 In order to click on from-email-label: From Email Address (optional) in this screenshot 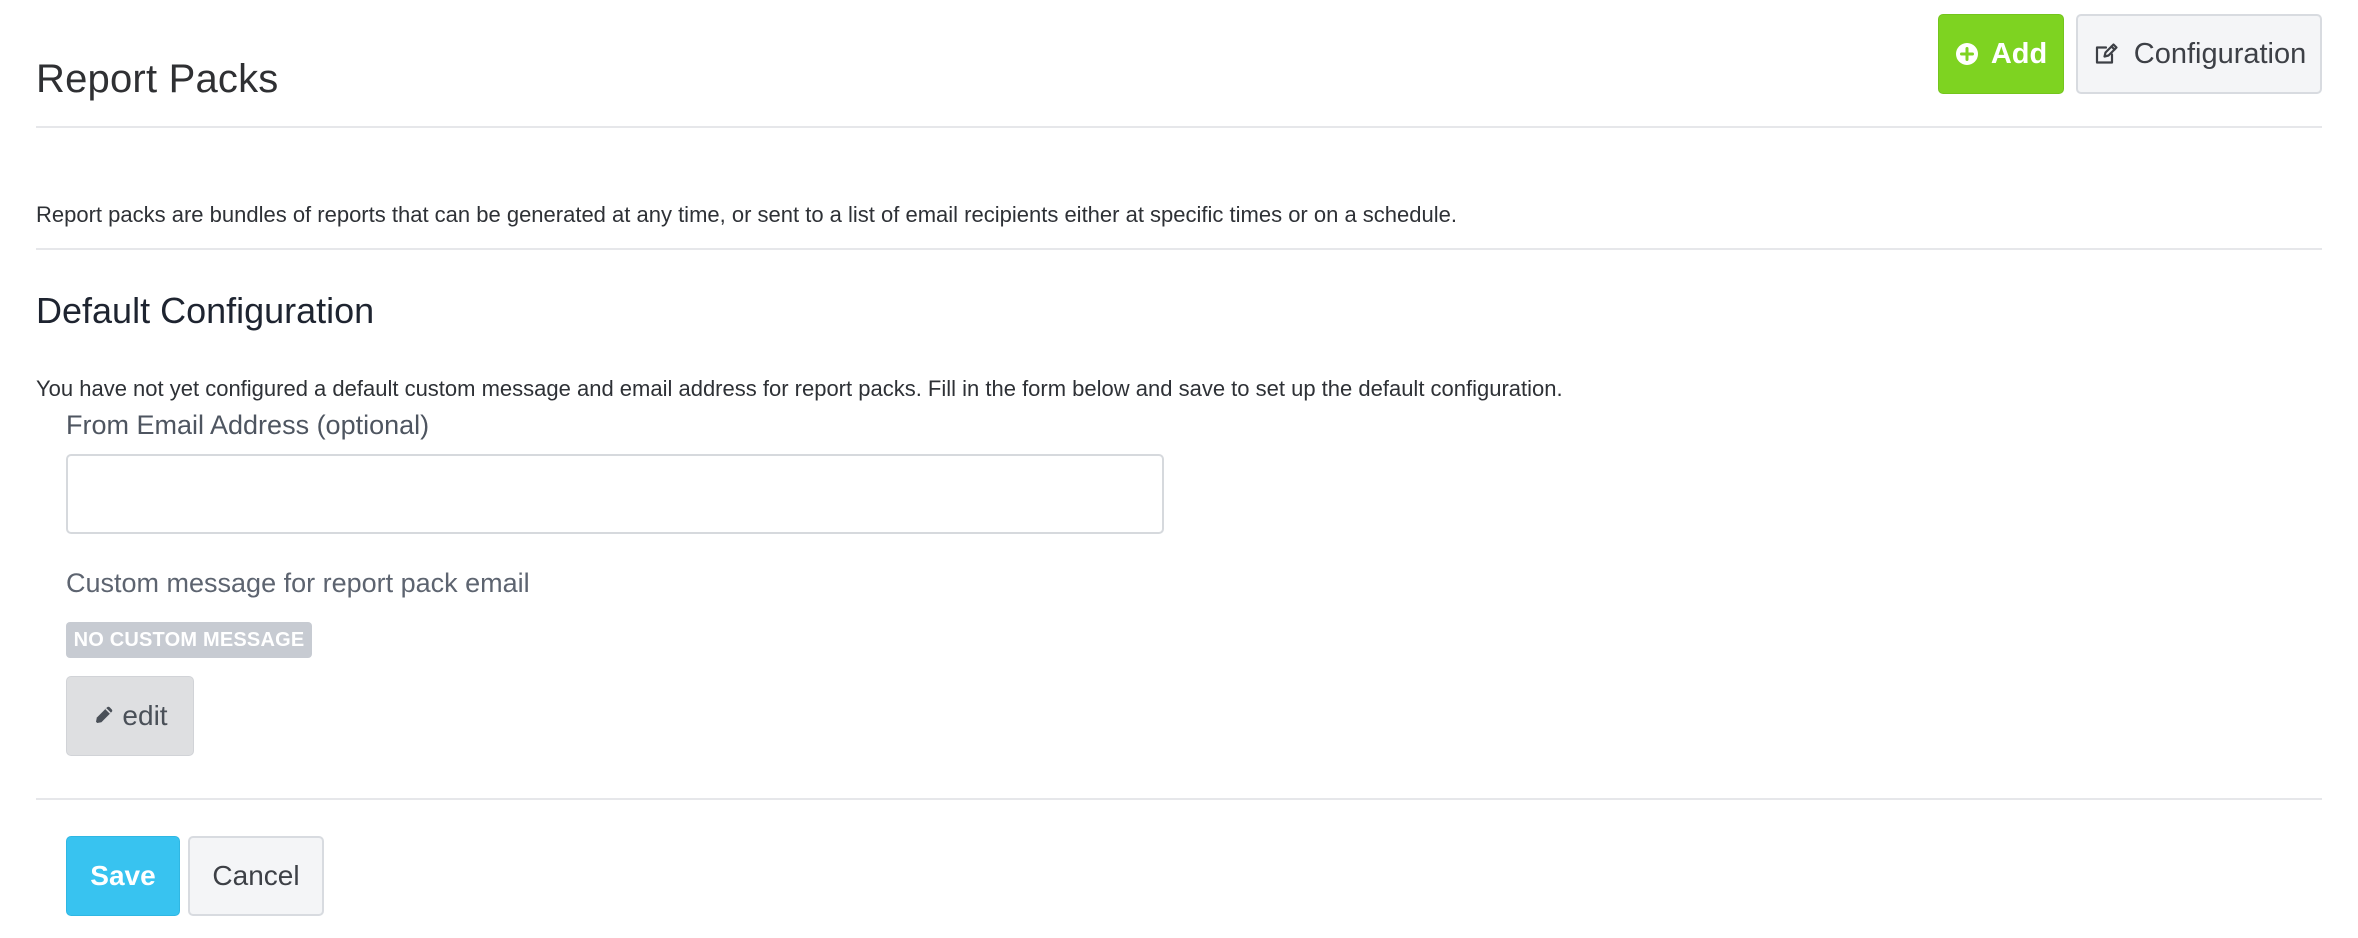, I will do `click(248, 425)`.